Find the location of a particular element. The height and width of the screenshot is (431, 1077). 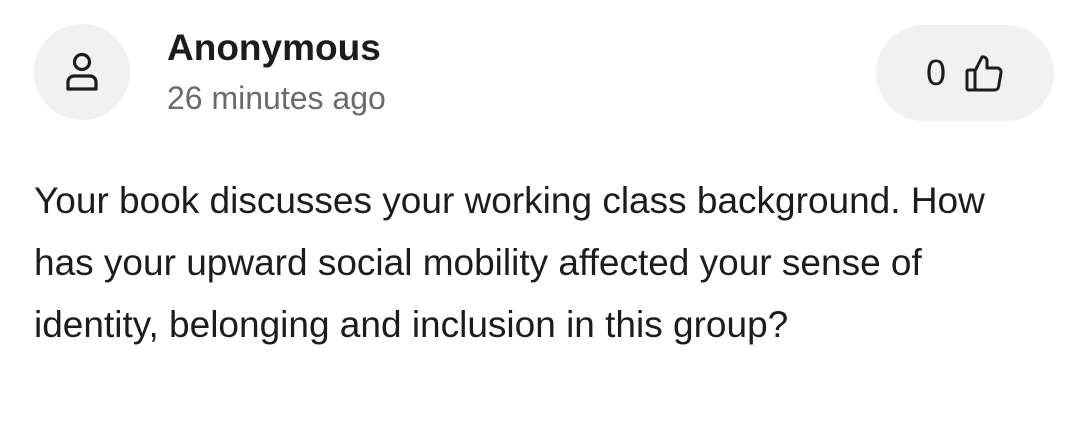

comment-meta: Anonymous 26 minutes ago is located at coordinates (276, 72).